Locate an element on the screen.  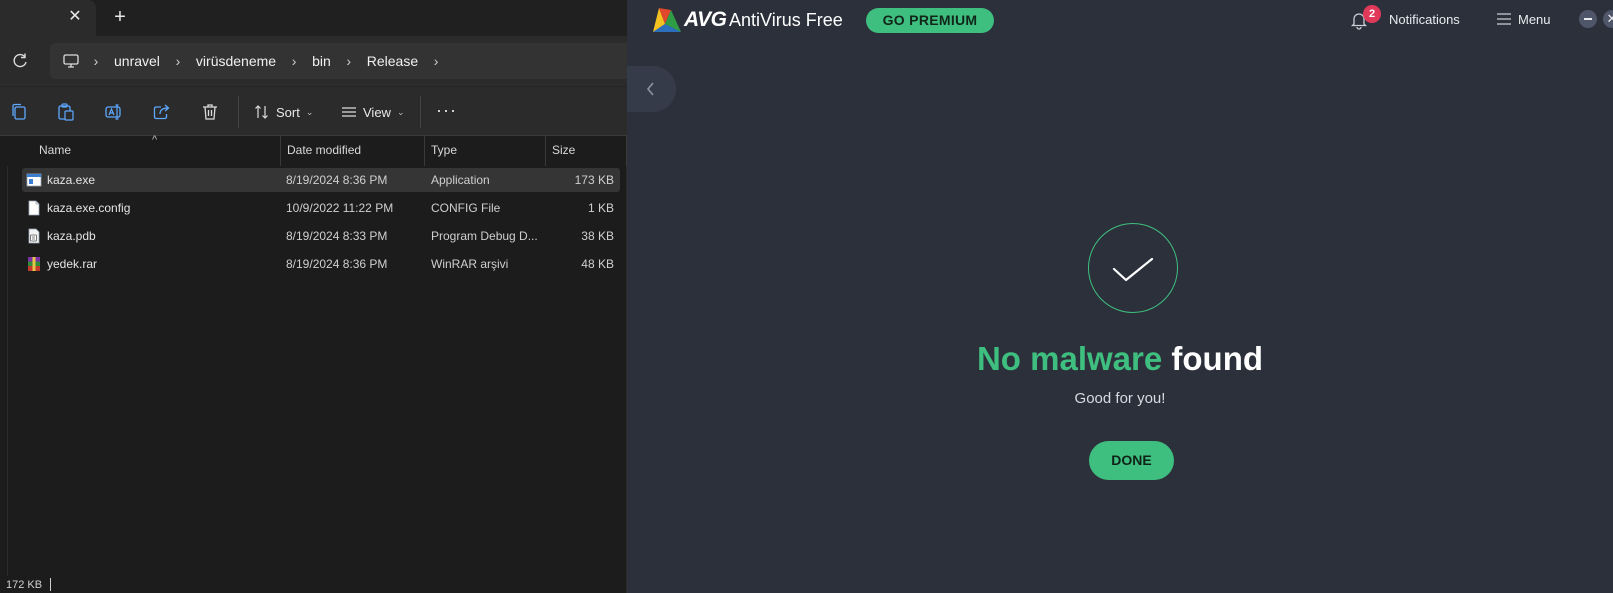
file-date: 8/19/2024 8:33 PM is located at coordinates (337, 236).